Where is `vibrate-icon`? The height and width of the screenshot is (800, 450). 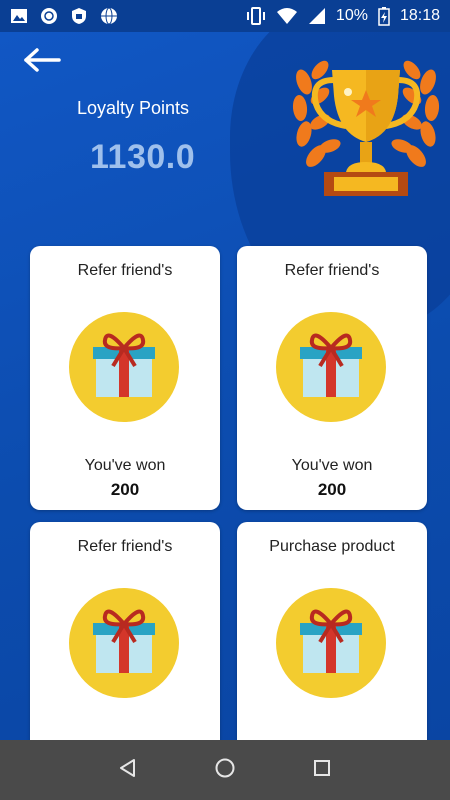 vibrate-icon is located at coordinates (256, 16).